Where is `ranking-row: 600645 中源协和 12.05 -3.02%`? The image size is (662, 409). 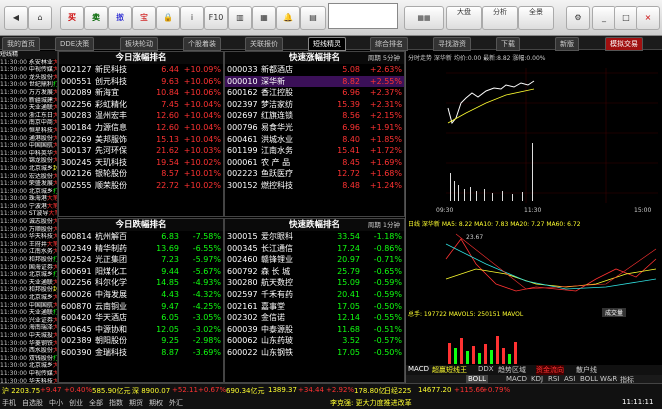 ranking-row: 600645 中源协和 12.05 -3.02% is located at coordinates (141, 330).